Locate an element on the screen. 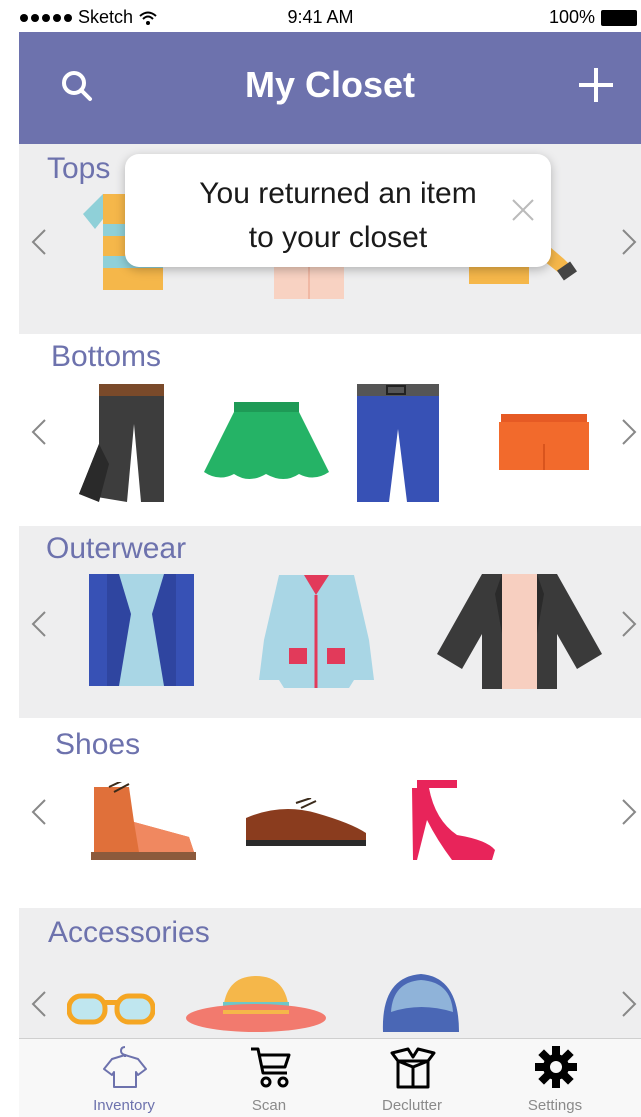  sun-hat-item is located at coordinates (256, 1007).